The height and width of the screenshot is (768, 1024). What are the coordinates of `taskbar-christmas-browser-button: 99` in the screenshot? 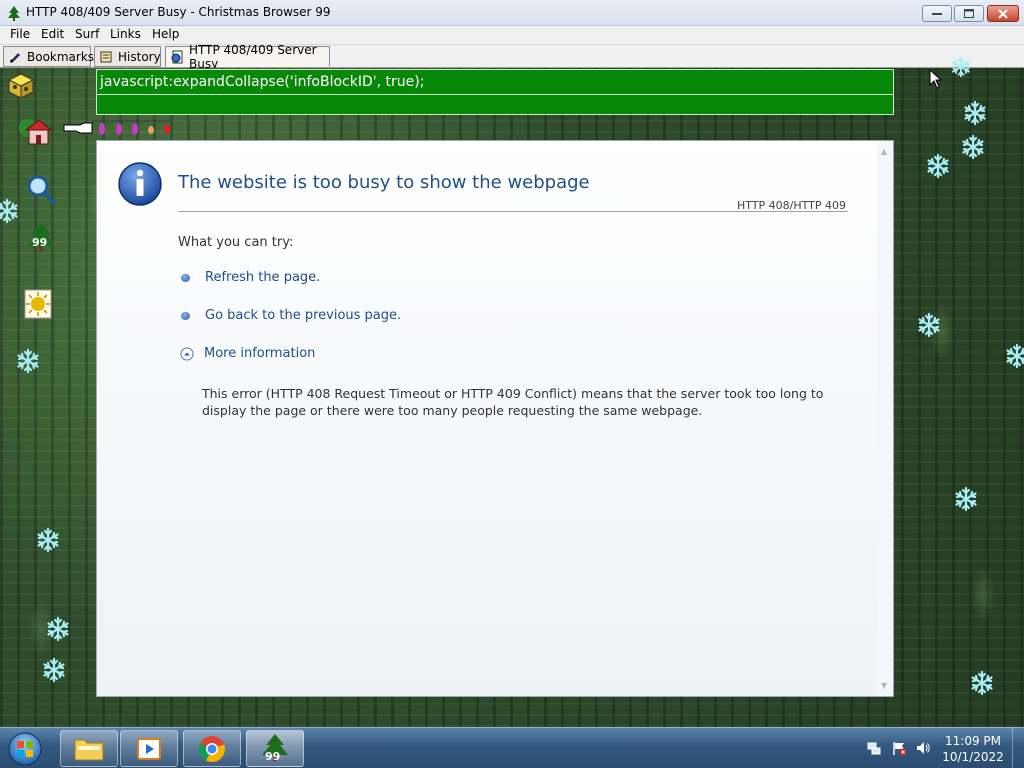 It's located at (275, 748).